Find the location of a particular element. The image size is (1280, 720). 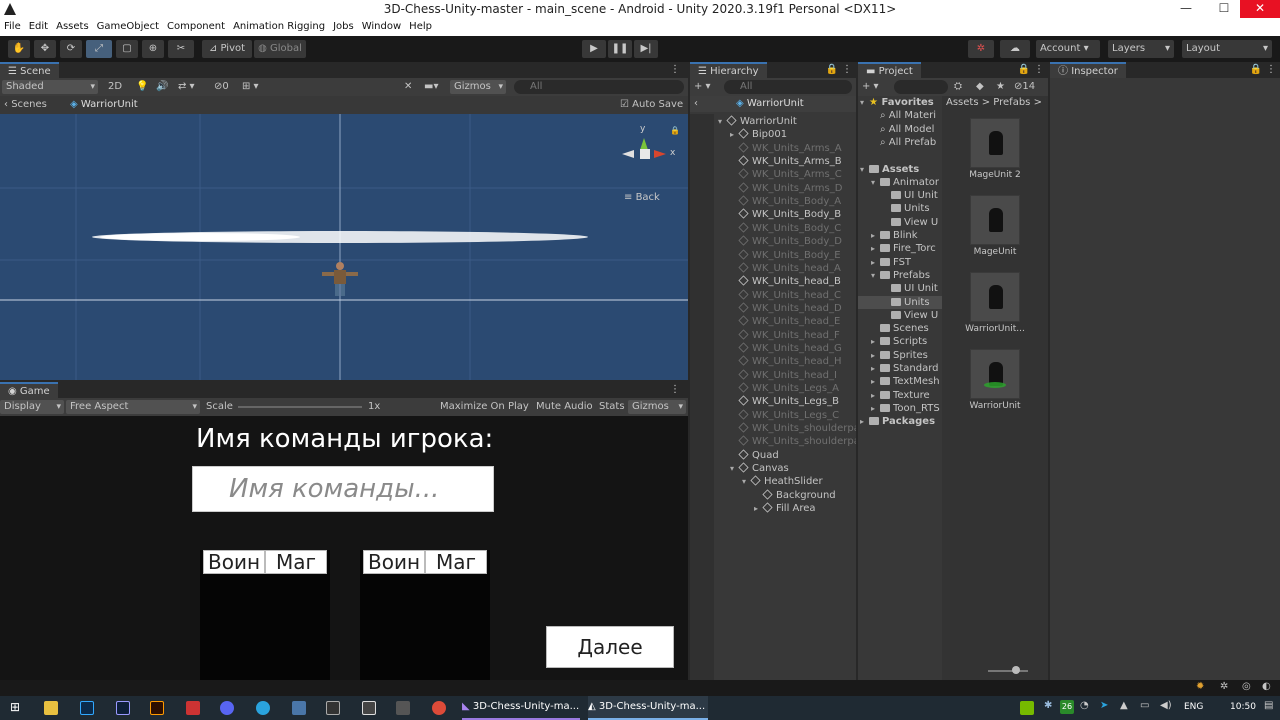

hierarchy-item: WK_Units_head_C is located at coordinates (793, 295).